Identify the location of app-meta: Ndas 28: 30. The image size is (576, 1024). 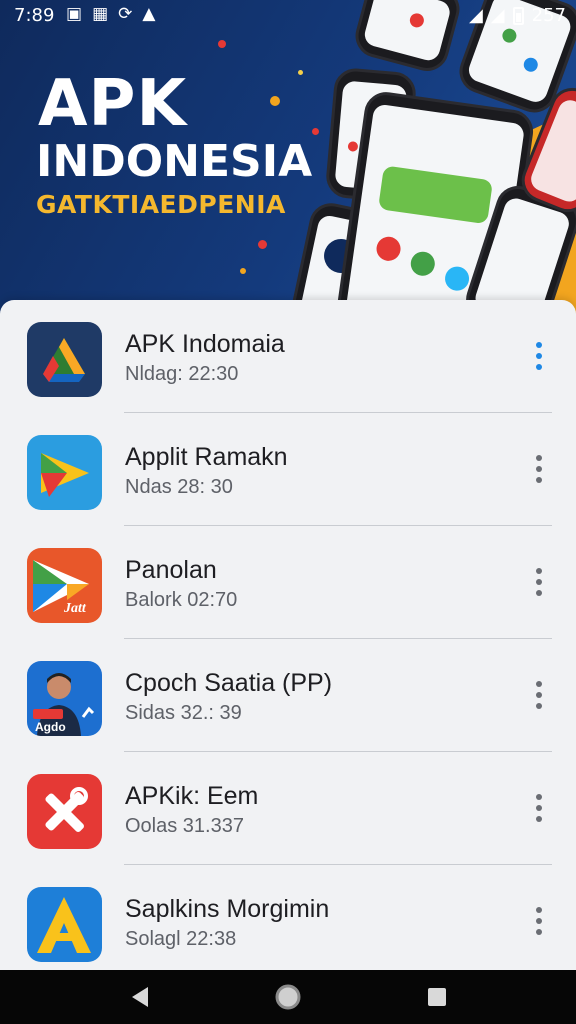
(179, 487).